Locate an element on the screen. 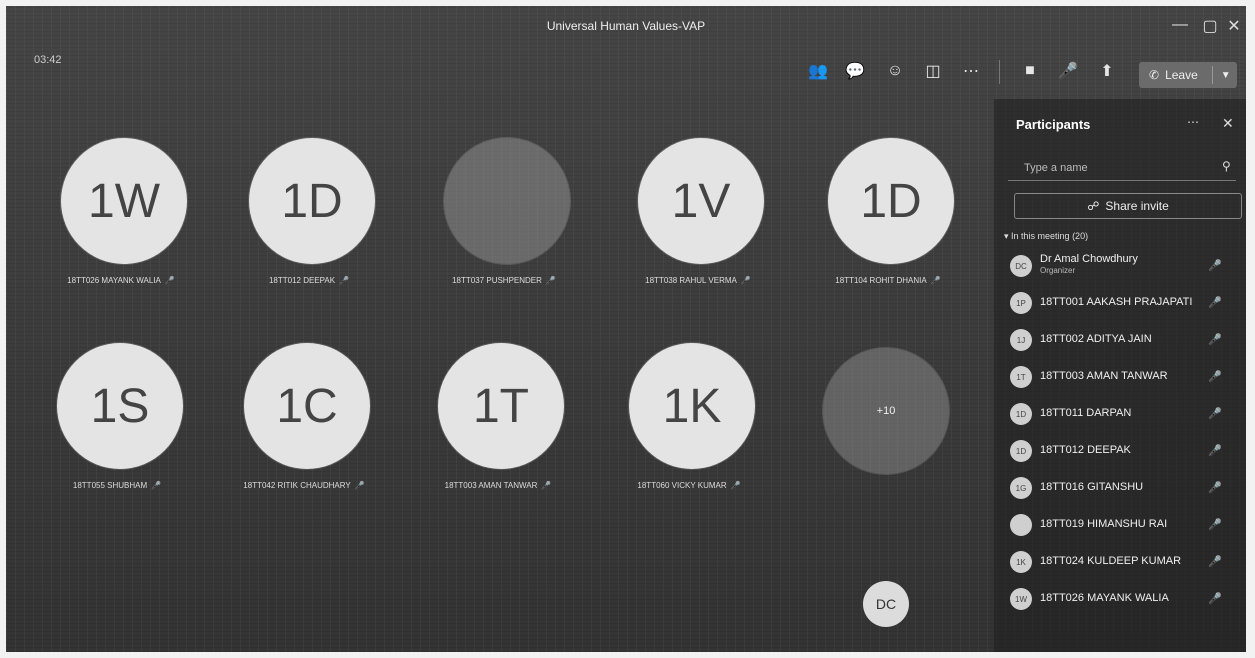 This screenshot has height=658, width=1255. participant-tile: 1C 18TT042 RITIK CHAUDHARY 🎤 is located at coordinates (304, 418).